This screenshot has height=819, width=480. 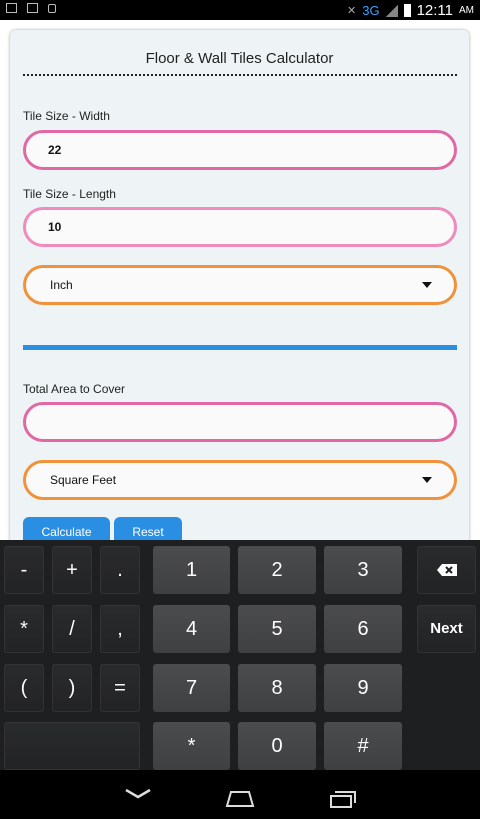 What do you see at coordinates (191, 688) in the screenshot?
I see `key-7: 7` at bounding box center [191, 688].